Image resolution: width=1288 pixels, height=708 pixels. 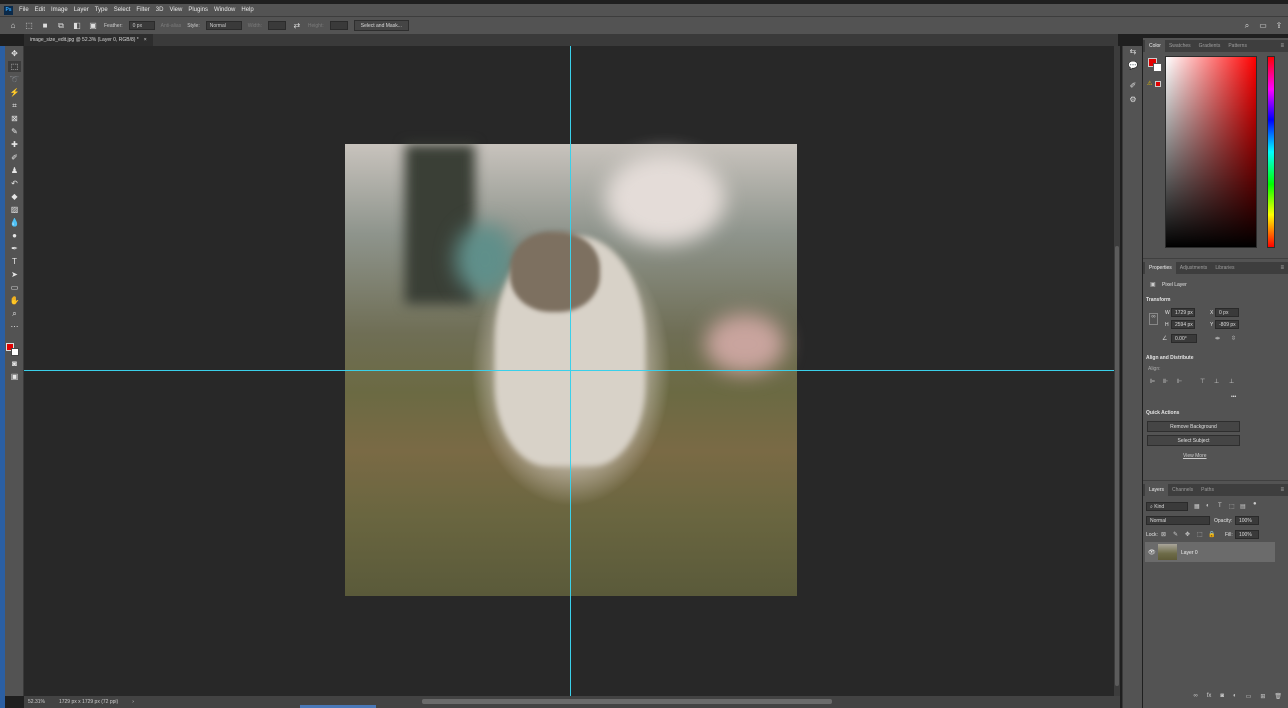 I want to click on filter-pixel-icon: ▦, so click(x=1197, y=506).